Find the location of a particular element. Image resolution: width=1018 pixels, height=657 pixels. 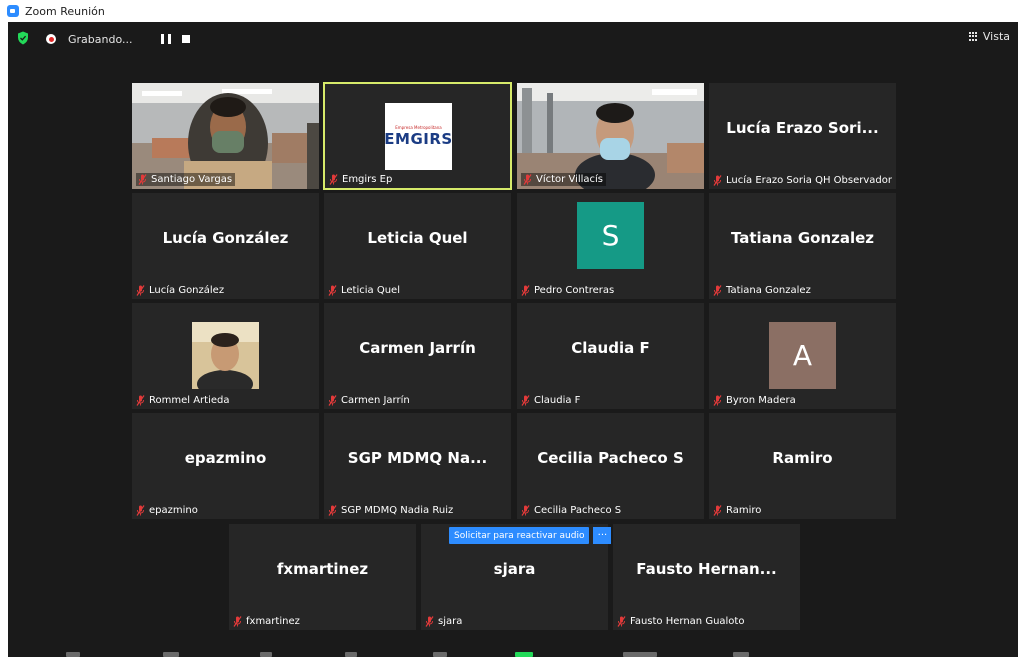

participant-display-name: epazmino is located at coordinates (225, 458).